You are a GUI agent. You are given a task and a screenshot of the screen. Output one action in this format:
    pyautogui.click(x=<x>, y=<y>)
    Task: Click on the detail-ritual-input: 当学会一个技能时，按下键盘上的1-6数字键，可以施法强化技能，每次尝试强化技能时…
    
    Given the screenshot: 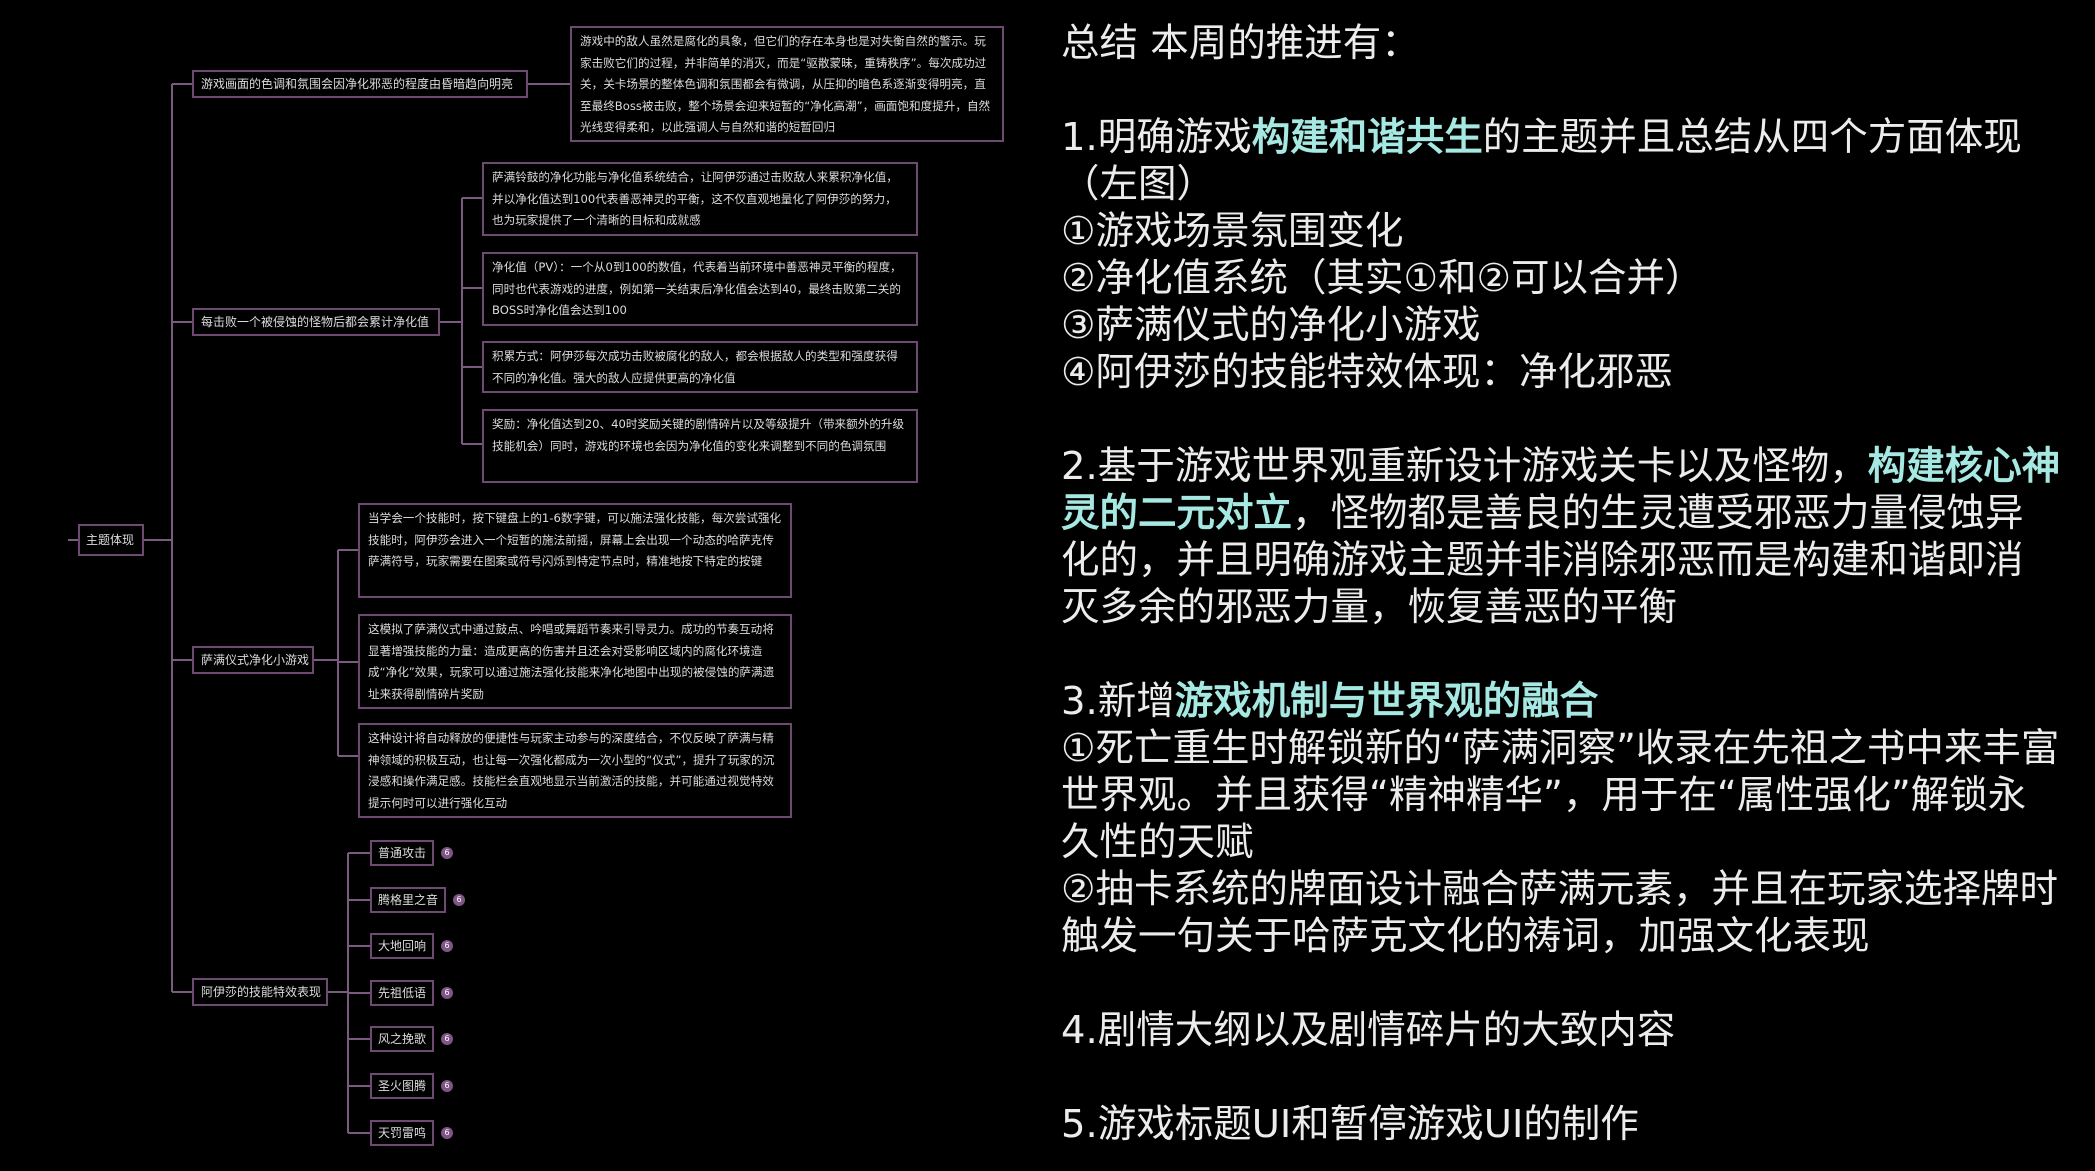 What is the action you would take?
    pyautogui.click(x=575, y=550)
    